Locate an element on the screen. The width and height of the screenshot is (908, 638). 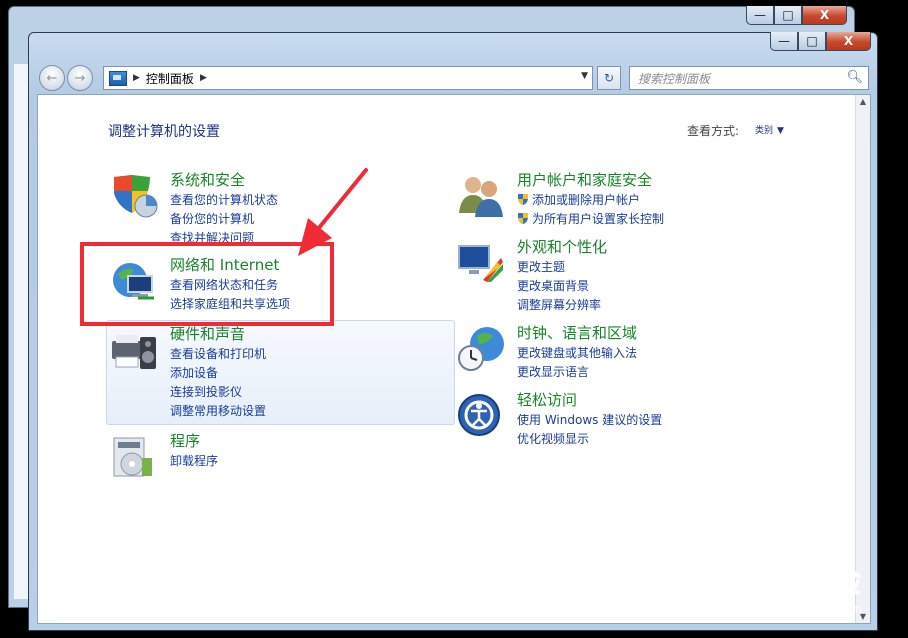
link-mobility: 调整常用移动设置 is located at coordinates (218, 410).